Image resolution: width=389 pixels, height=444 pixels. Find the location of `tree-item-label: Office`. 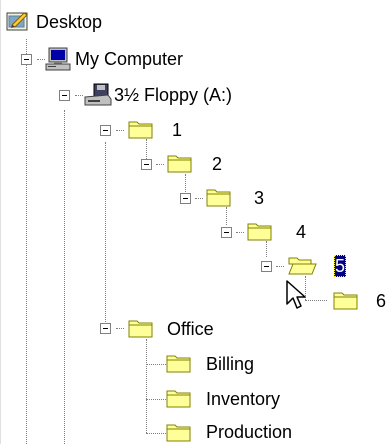

tree-item-label: Office is located at coordinates (190, 329).